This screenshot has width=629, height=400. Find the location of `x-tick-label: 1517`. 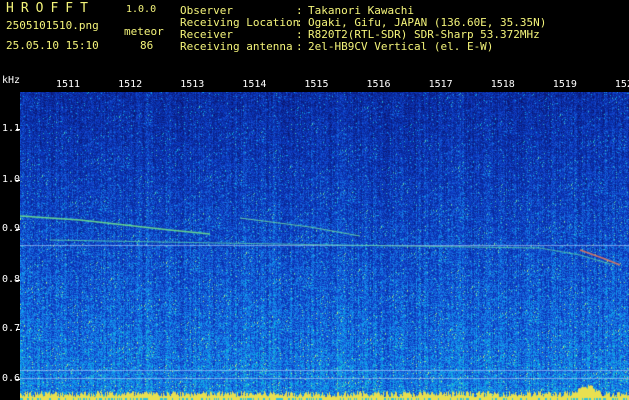

x-tick-label: 1517 is located at coordinates (440, 84).